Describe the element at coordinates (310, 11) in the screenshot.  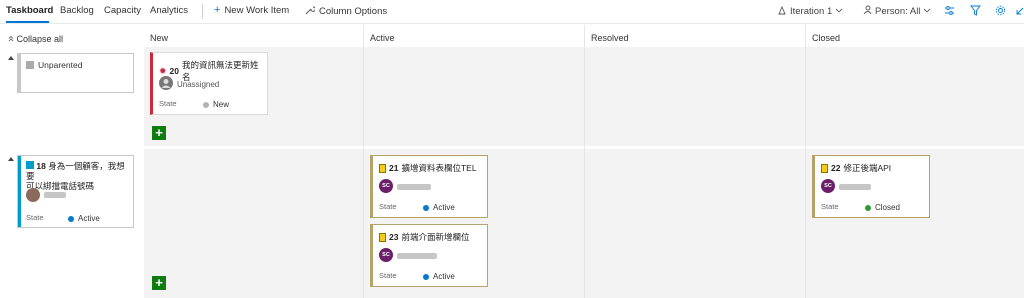
I see `wrench-icon` at that location.